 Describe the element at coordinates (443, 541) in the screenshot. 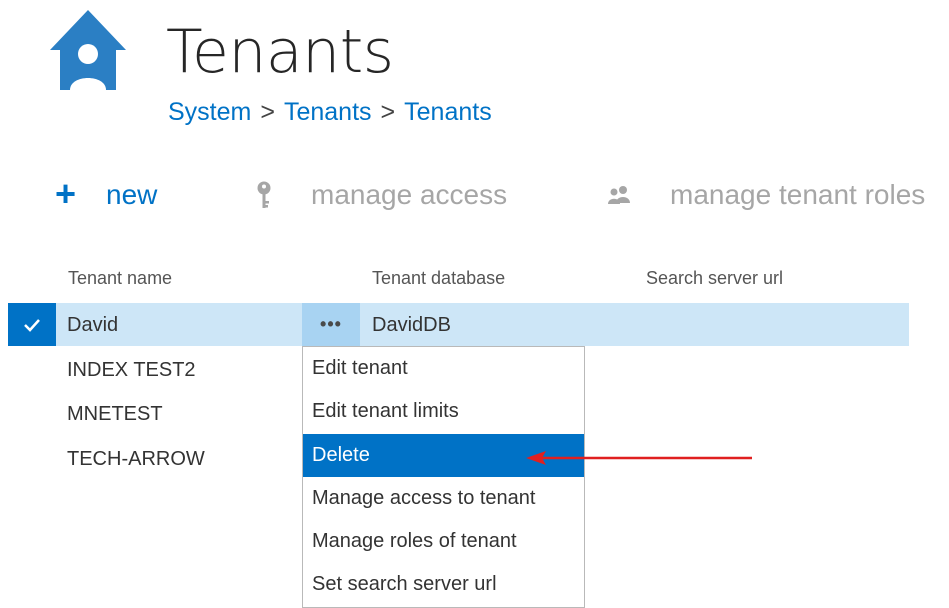

I see `menu-item-manage-roles: Manage roles of tenant` at that location.